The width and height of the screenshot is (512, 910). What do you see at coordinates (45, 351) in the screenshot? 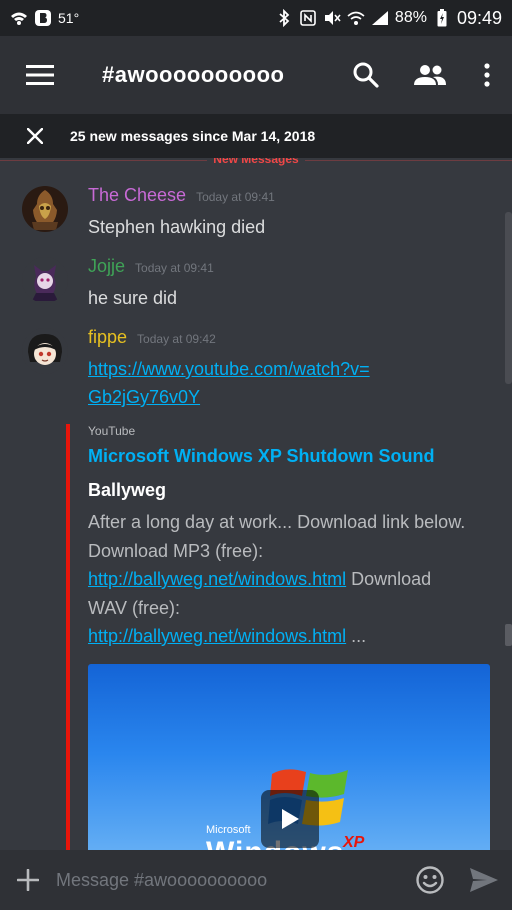
I see `avatar-fippe` at bounding box center [45, 351].